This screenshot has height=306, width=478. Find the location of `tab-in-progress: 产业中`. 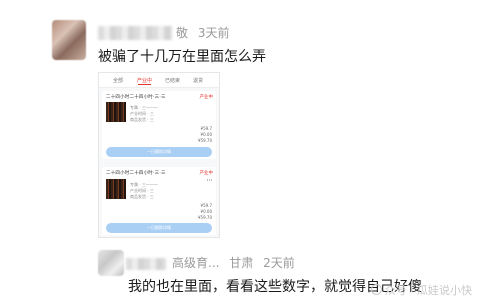

tab-in-progress: 产业中 is located at coordinates (145, 81).